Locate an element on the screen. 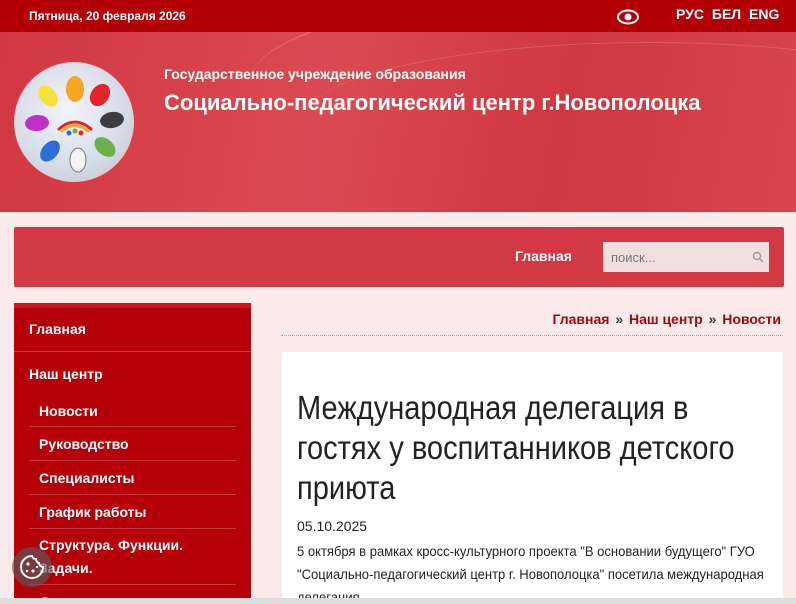 This screenshot has width=796, height=604. sidebar-item-our-center: Наш центр is located at coordinates (132, 373).